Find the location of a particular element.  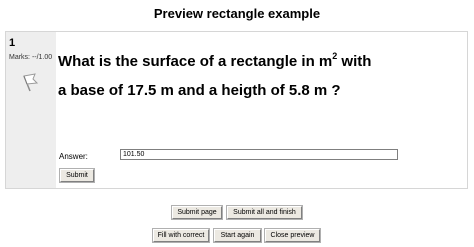

question-number: 1 is located at coordinates (12, 43).